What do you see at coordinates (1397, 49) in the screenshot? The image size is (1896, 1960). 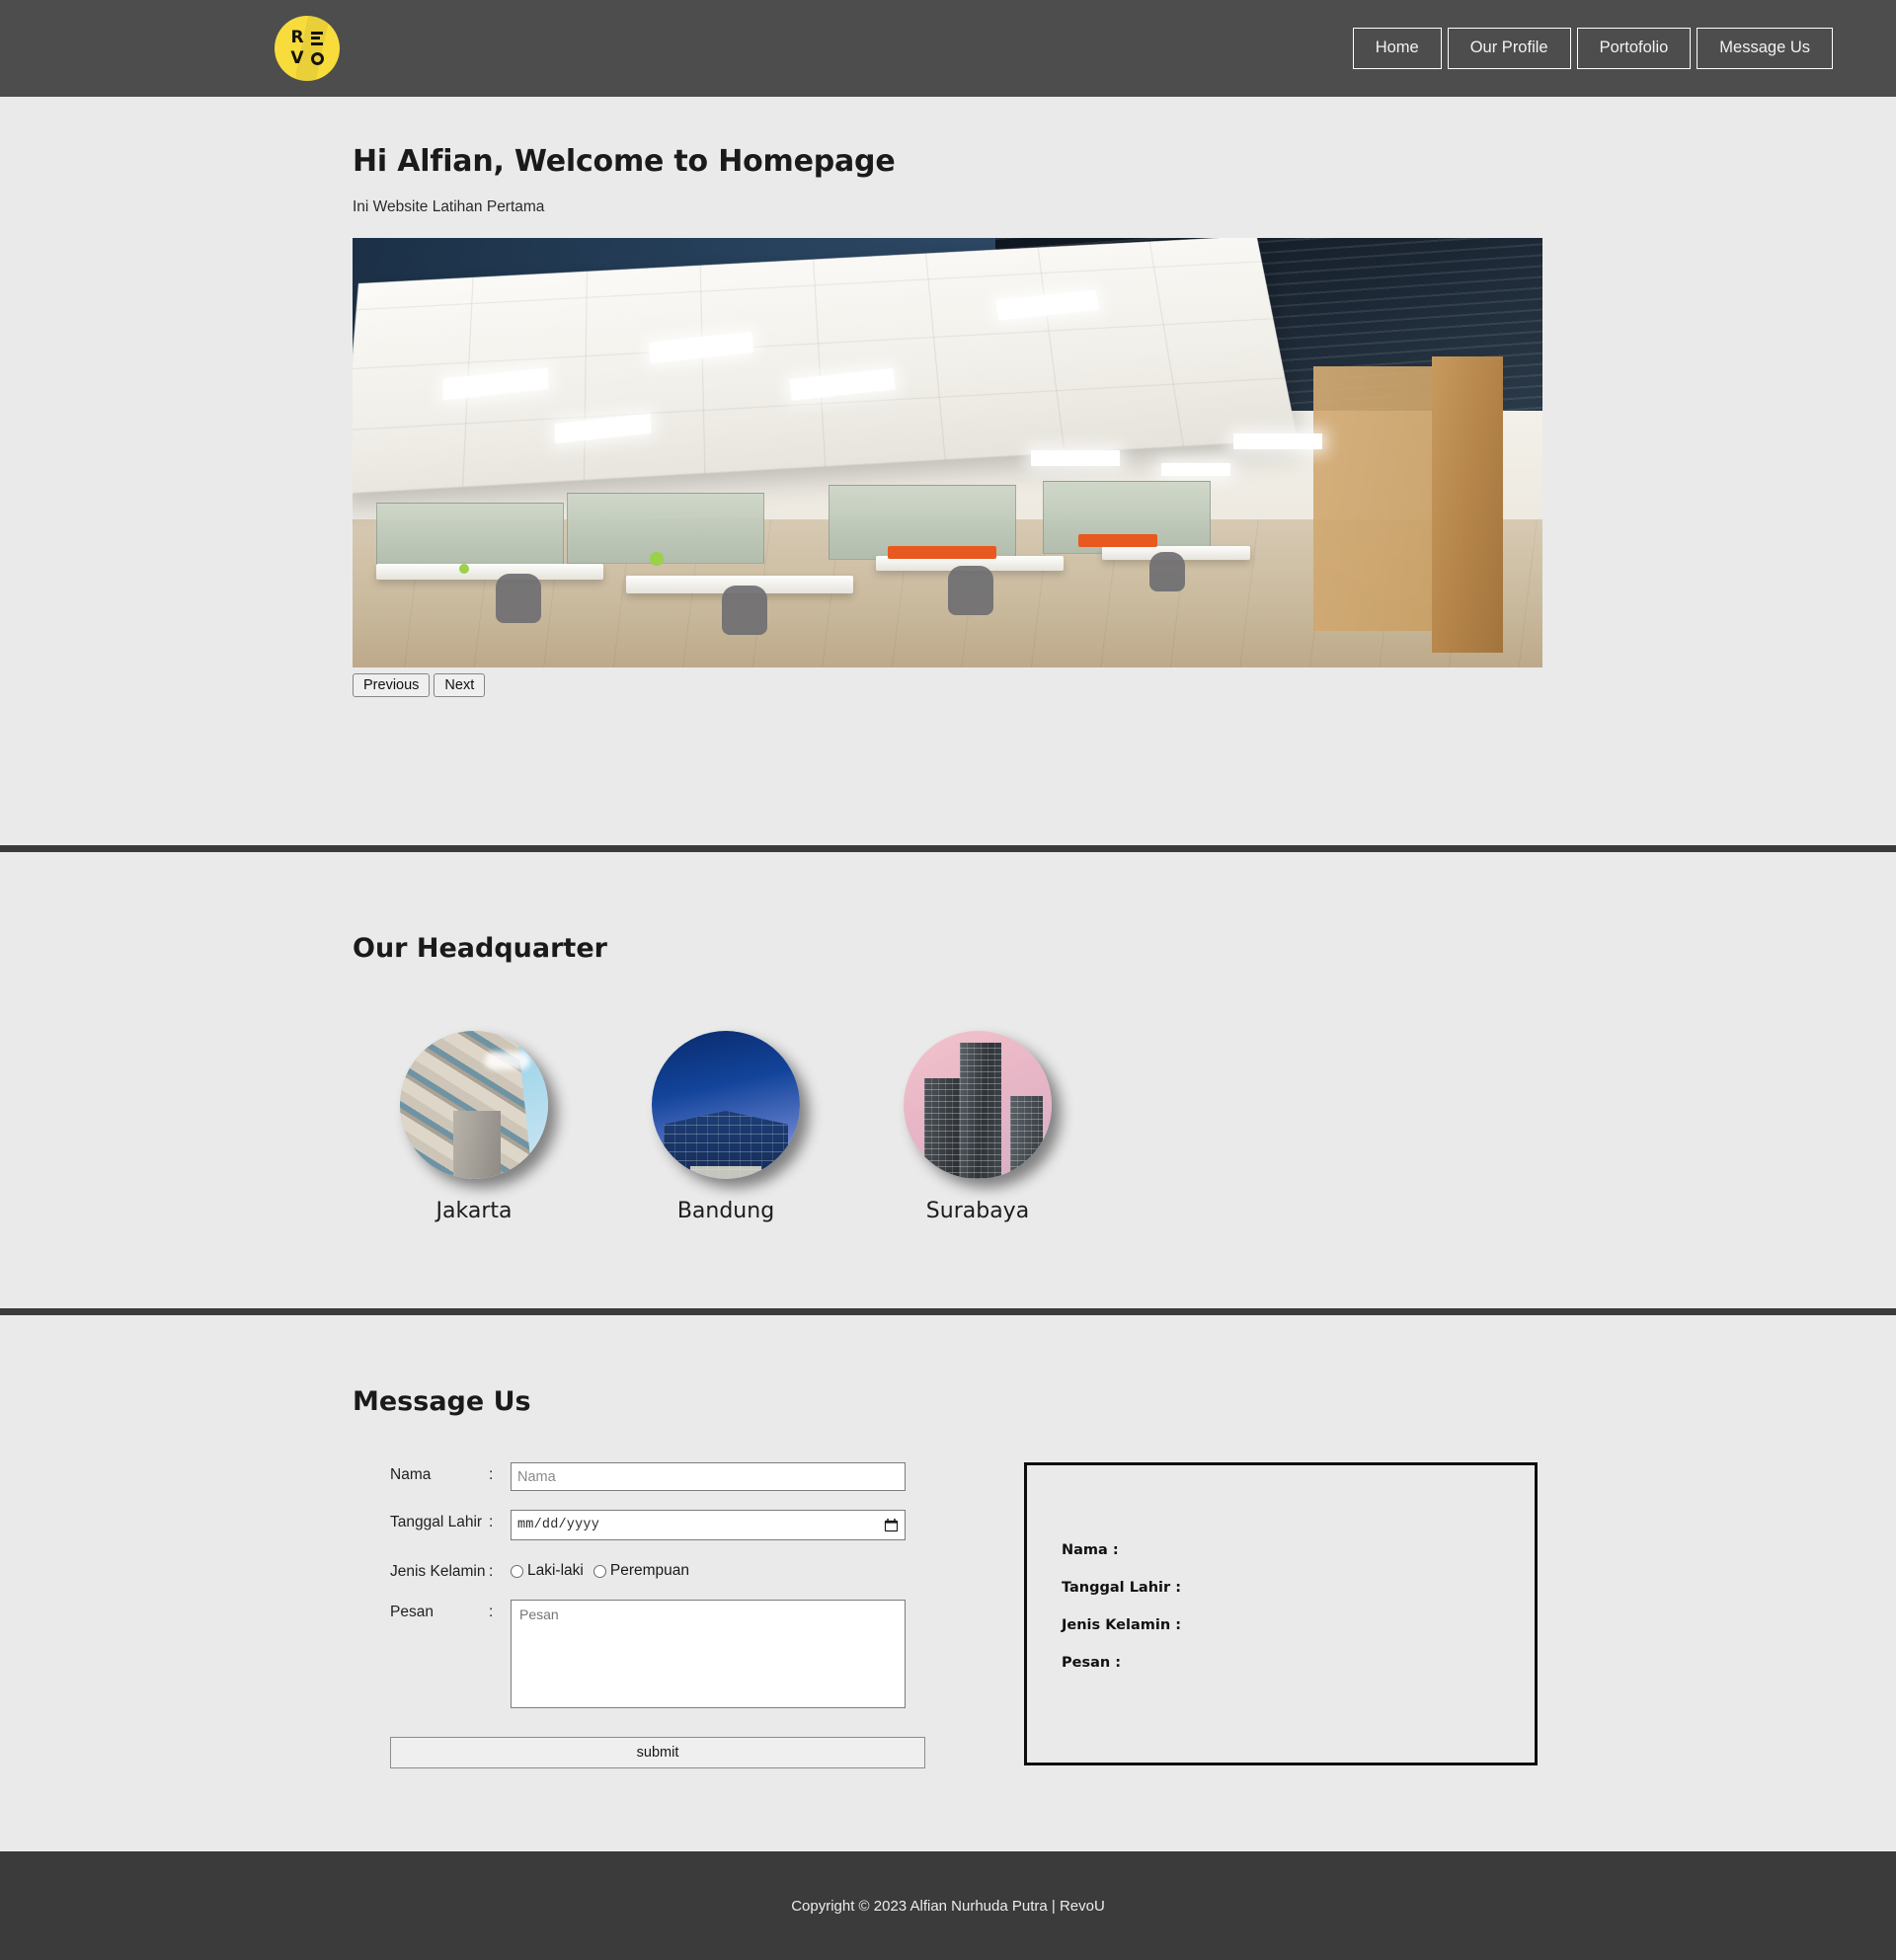 I see `nav-home: Home` at bounding box center [1397, 49].